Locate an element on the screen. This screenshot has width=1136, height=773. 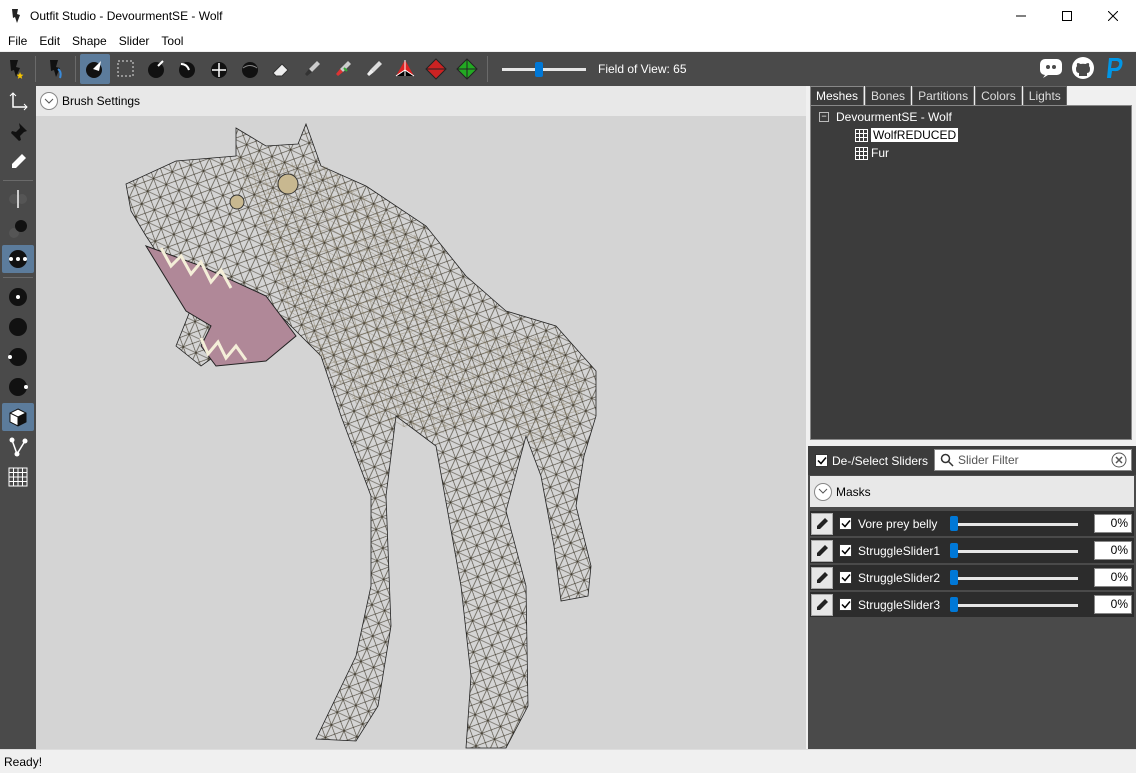
github-button is located at coordinates (1083, 68).